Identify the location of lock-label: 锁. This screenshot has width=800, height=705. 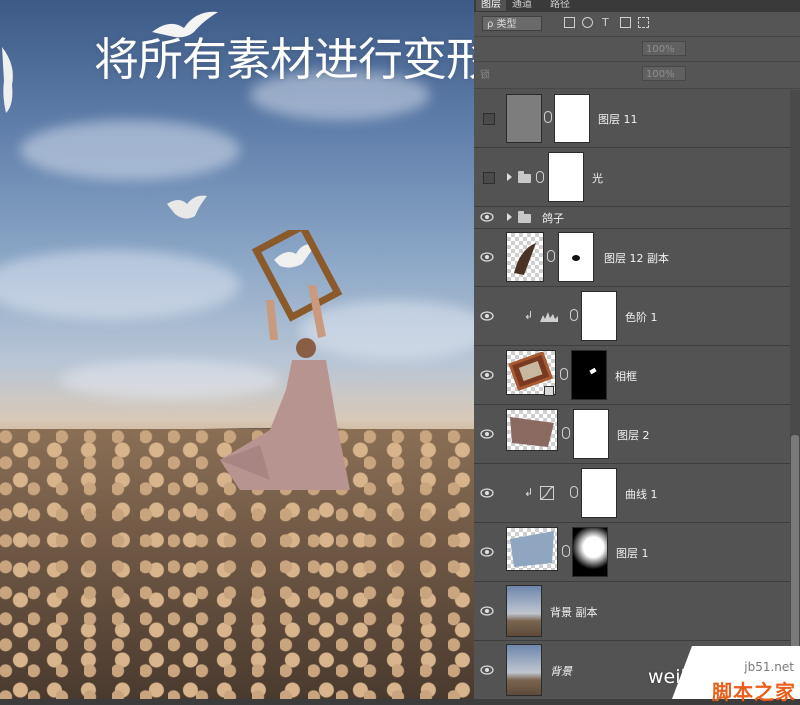
(485, 75).